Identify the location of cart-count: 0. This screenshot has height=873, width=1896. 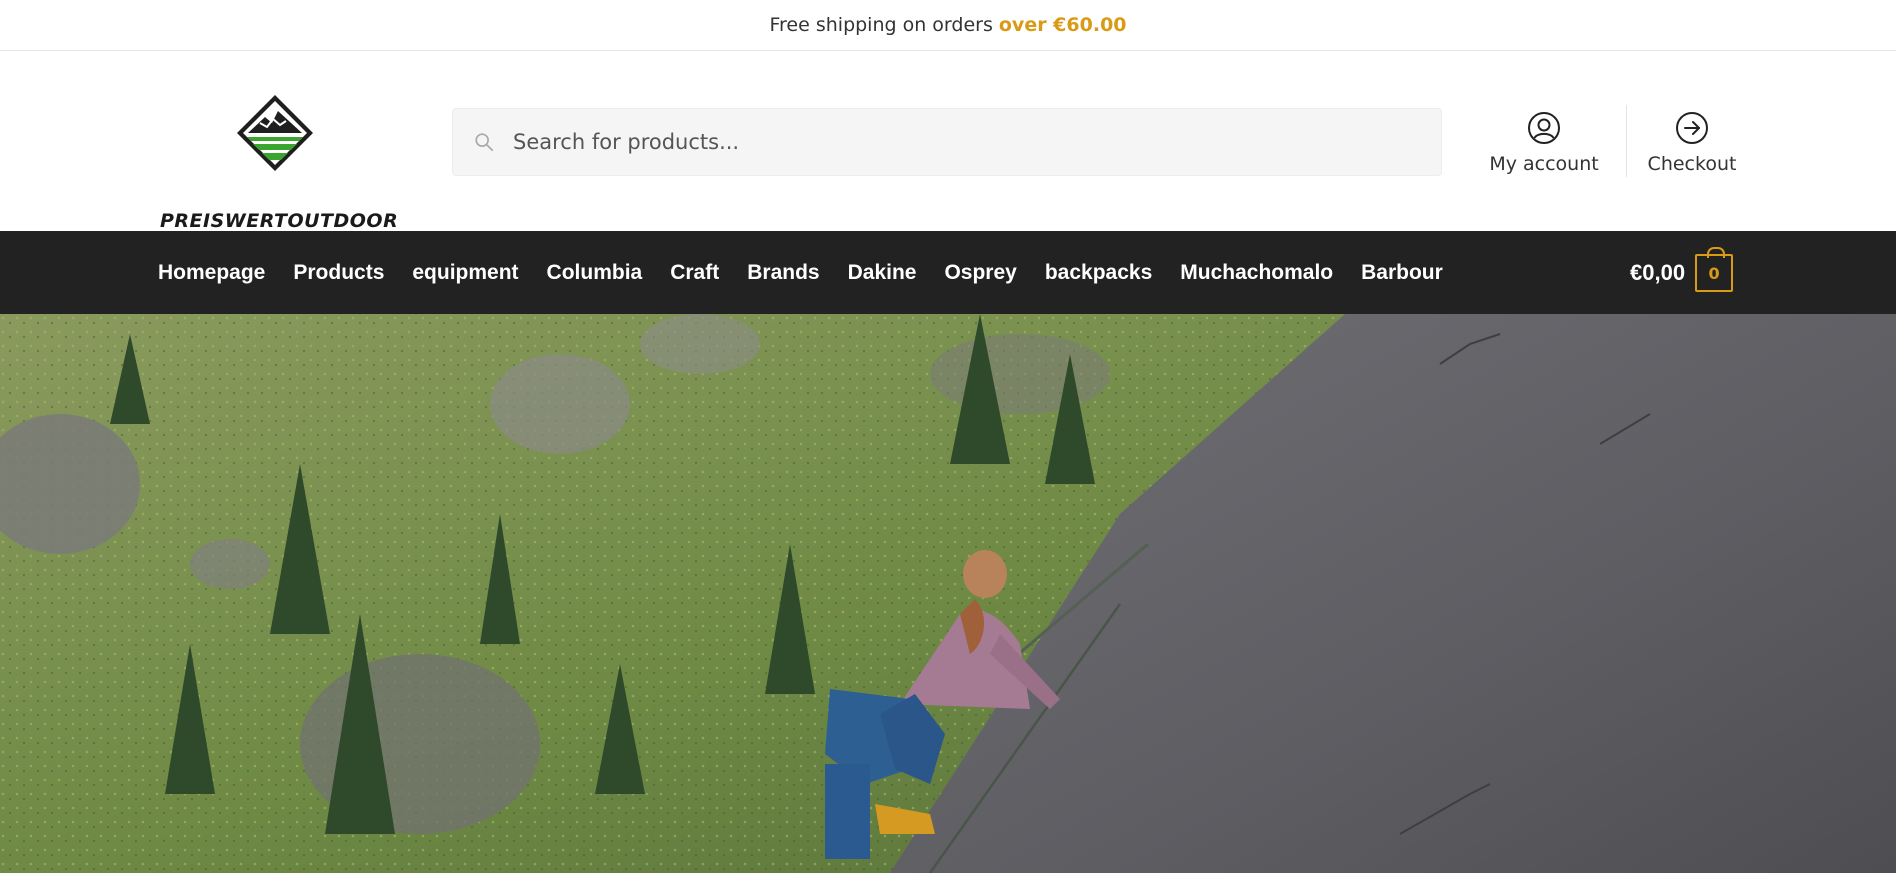
(1714, 273).